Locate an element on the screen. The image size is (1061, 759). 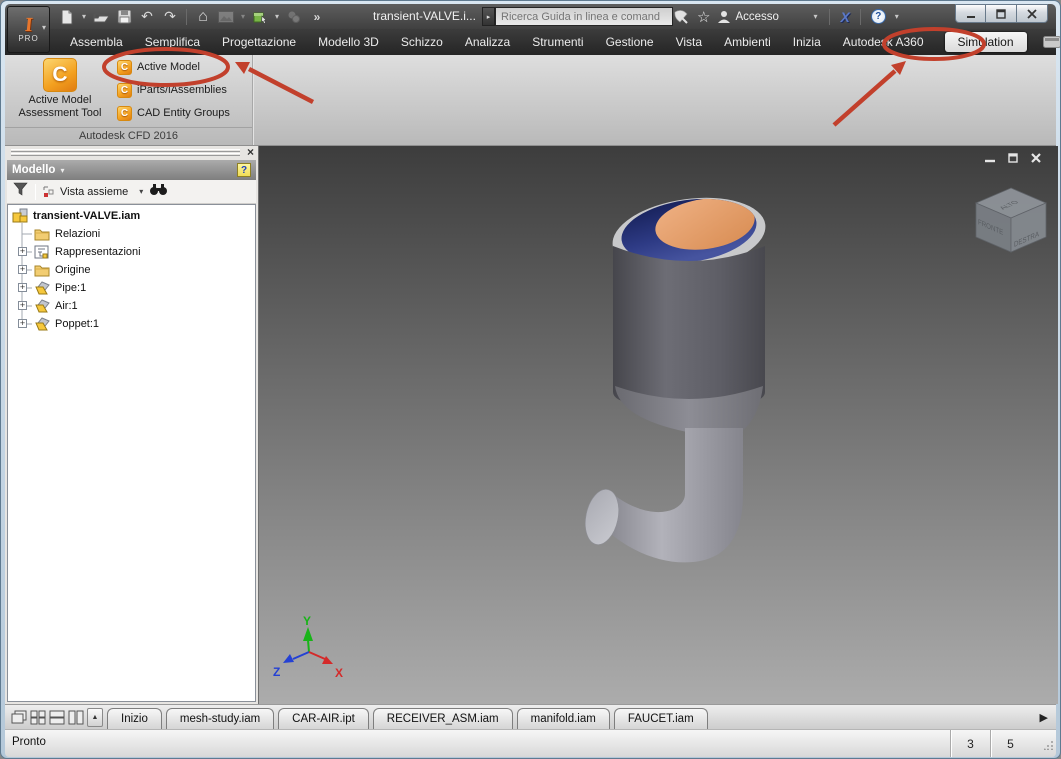
iparts-iassemblies-button: C iParts/iAssemblies is located at coordinates (173, 90).